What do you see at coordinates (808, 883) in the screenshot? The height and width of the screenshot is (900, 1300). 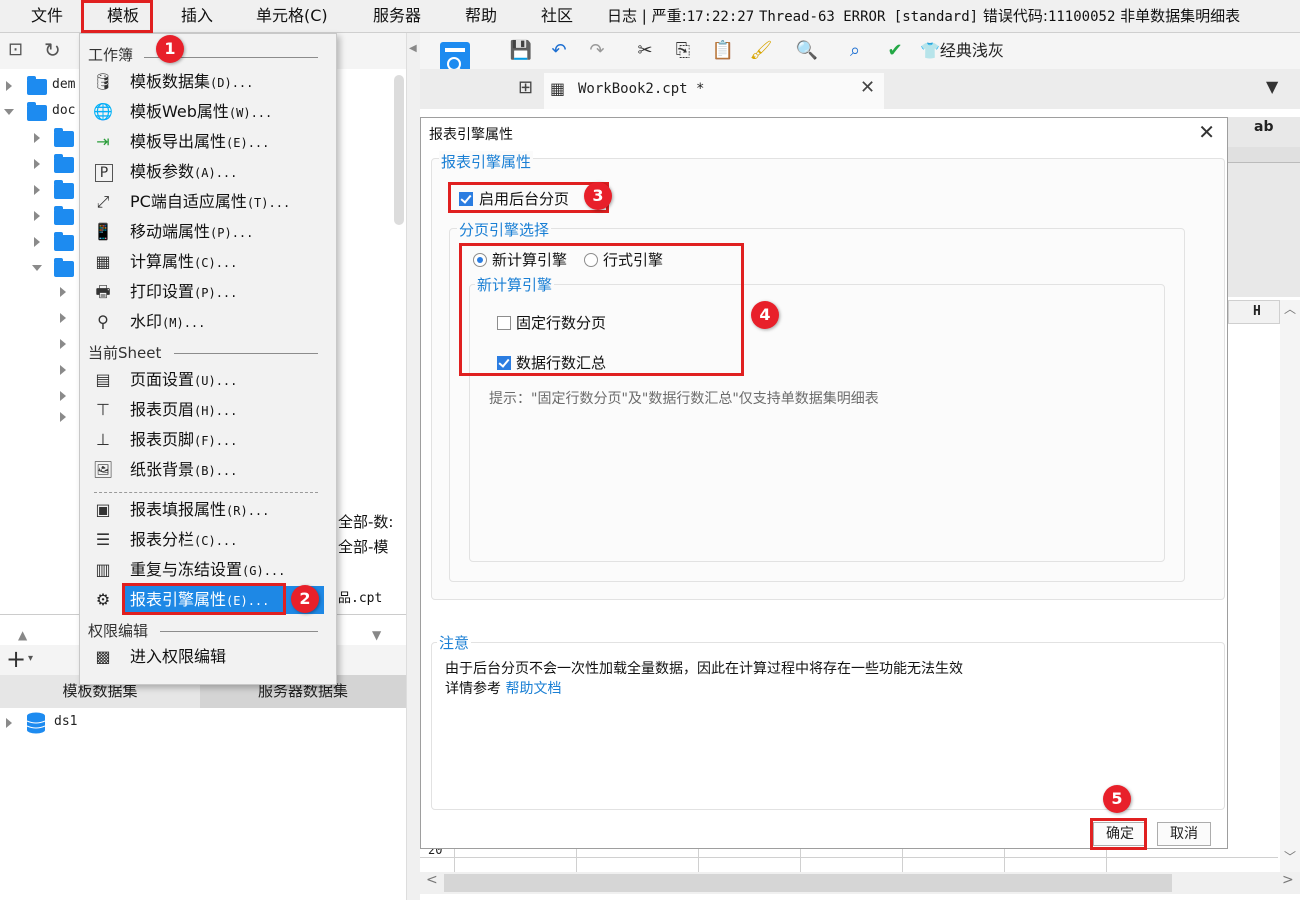 I see `scroll-thumb` at bounding box center [808, 883].